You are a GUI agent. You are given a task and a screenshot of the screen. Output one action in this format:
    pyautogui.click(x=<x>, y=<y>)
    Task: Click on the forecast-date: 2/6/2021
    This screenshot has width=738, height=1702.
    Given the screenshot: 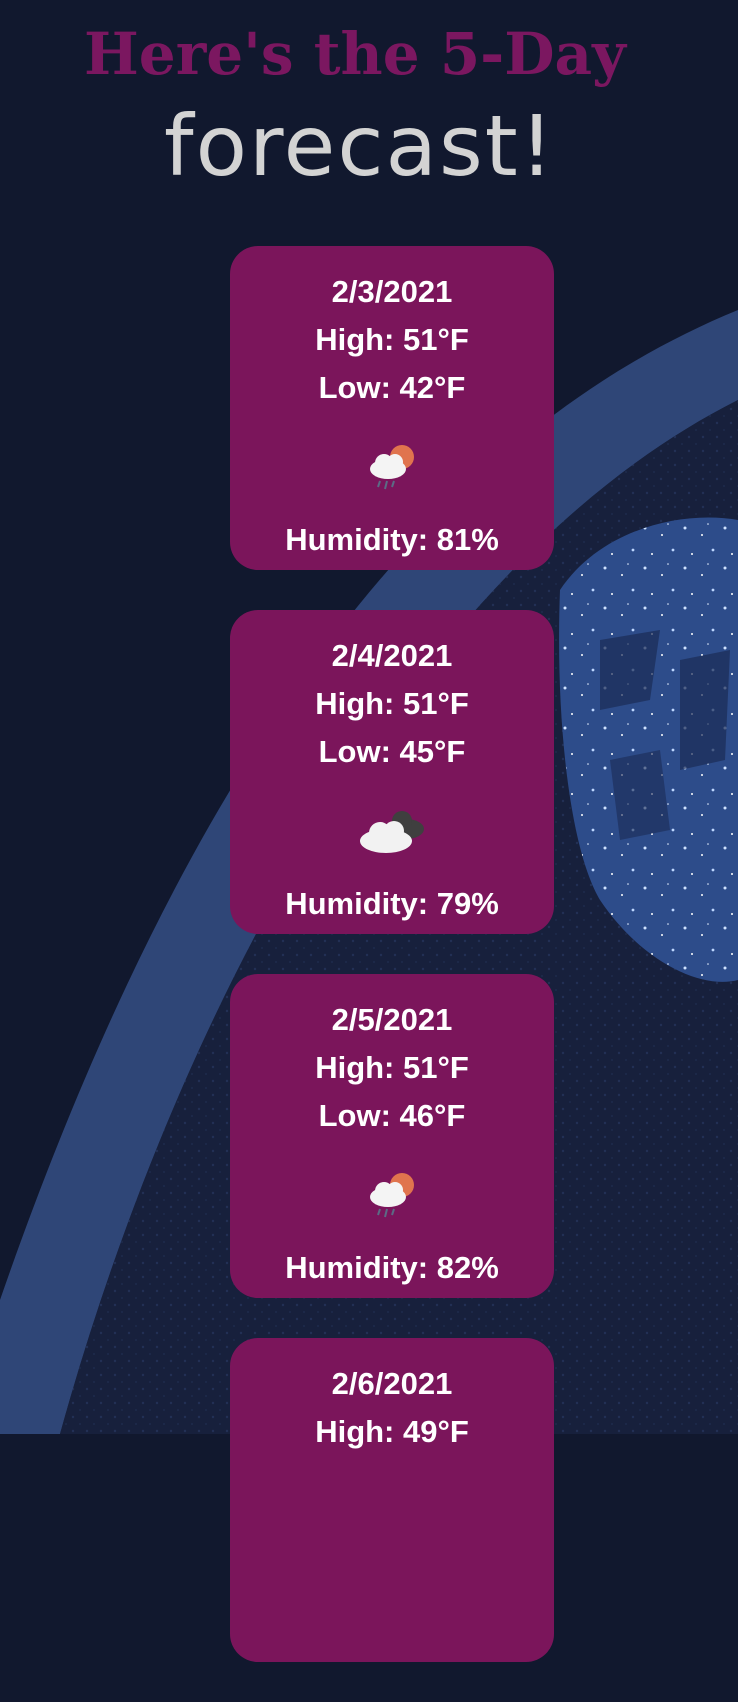 What is the action you would take?
    pyautogui.click(x=392, y=1383)
    